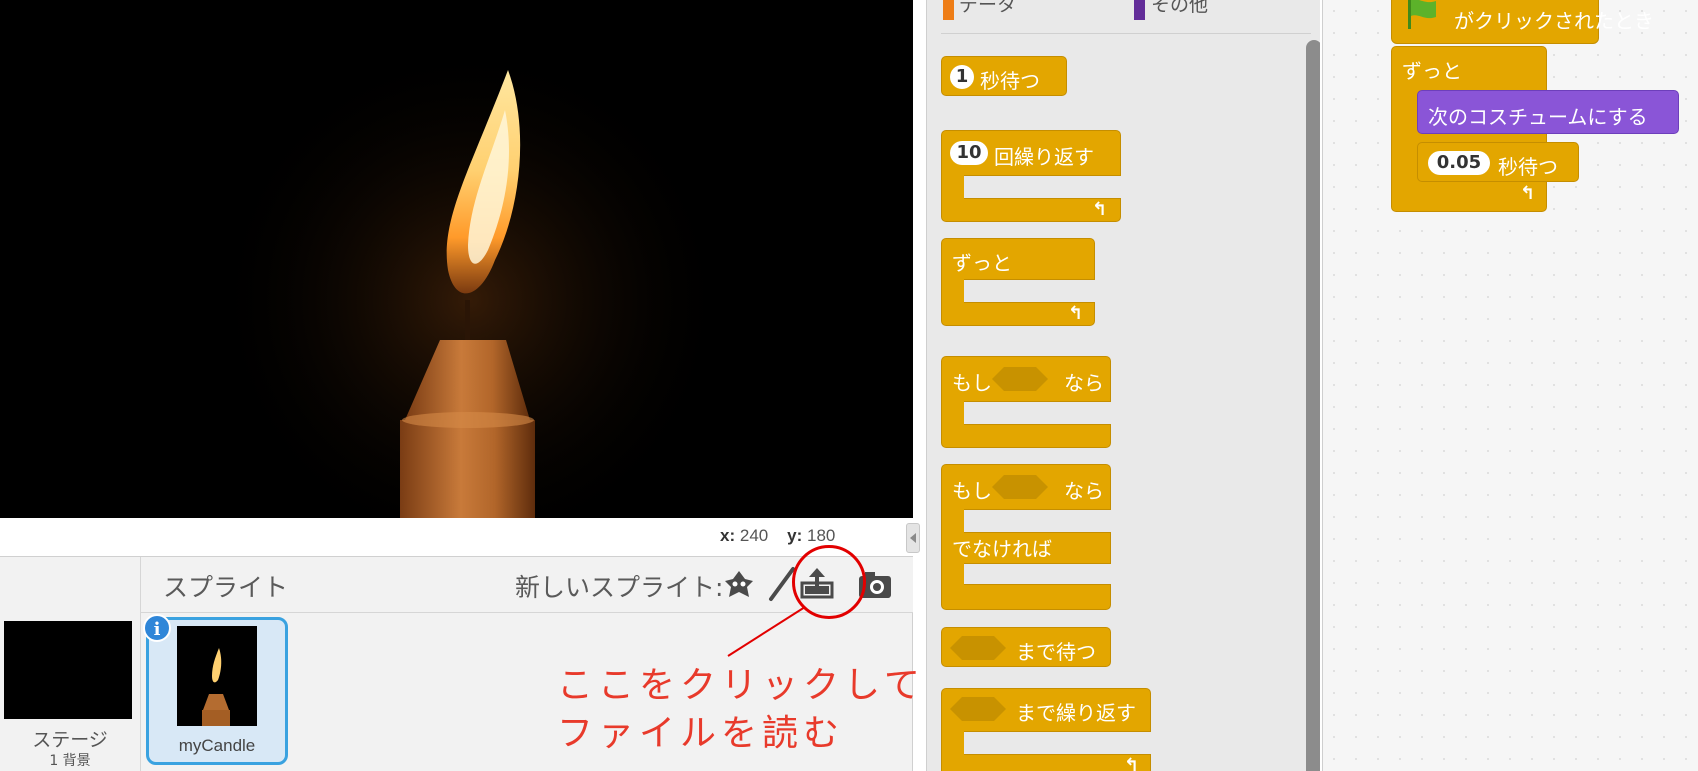 The height and width of the screenshot is (771, 1698). Describe the element at coordinates (1554, 21) in the screenshot. I see `hat-label: がクリックされたとき` at that location.